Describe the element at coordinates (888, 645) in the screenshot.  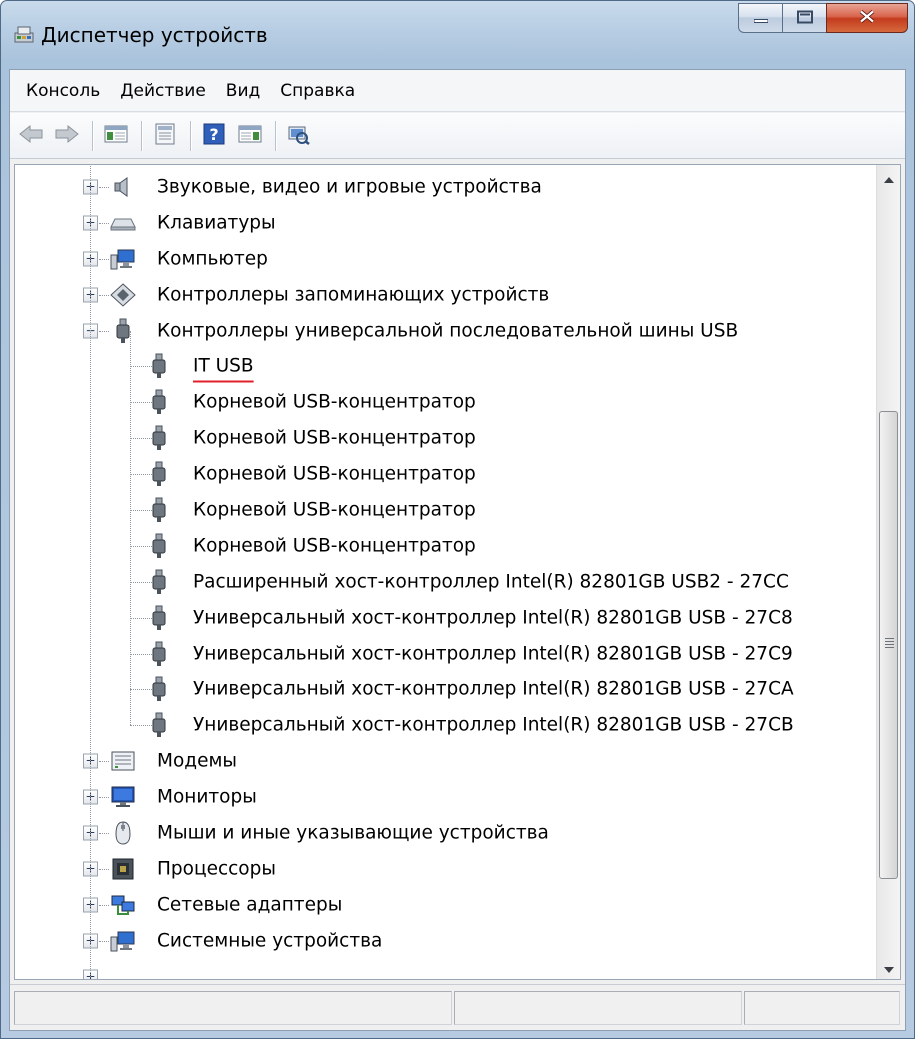
I see `scrollbar-thumb` at that location.